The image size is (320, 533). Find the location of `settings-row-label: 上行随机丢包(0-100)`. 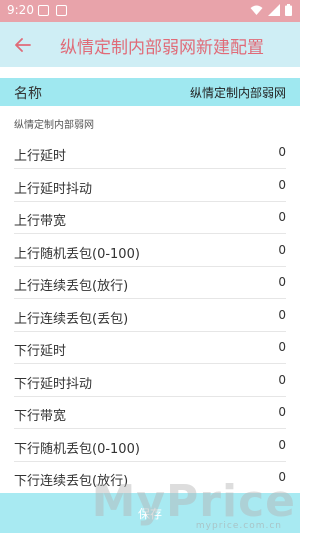

settings-row-label: 上行随机丢包(0-100) is located at coordinates (77, 254).